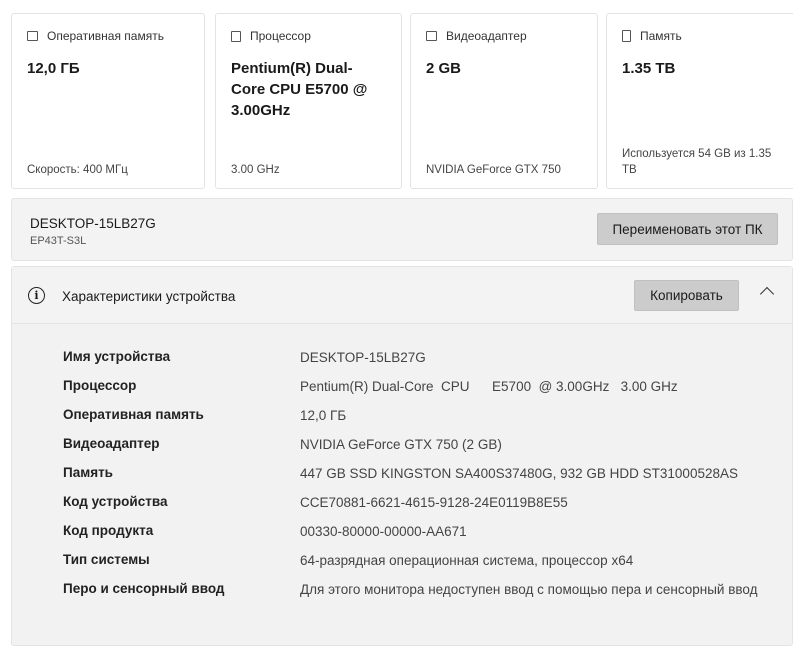  Describe the element at coordinates (697, 162) in the screenshot. I see `card-sub: Используется 54 GB из 1.35 TB` at that location.